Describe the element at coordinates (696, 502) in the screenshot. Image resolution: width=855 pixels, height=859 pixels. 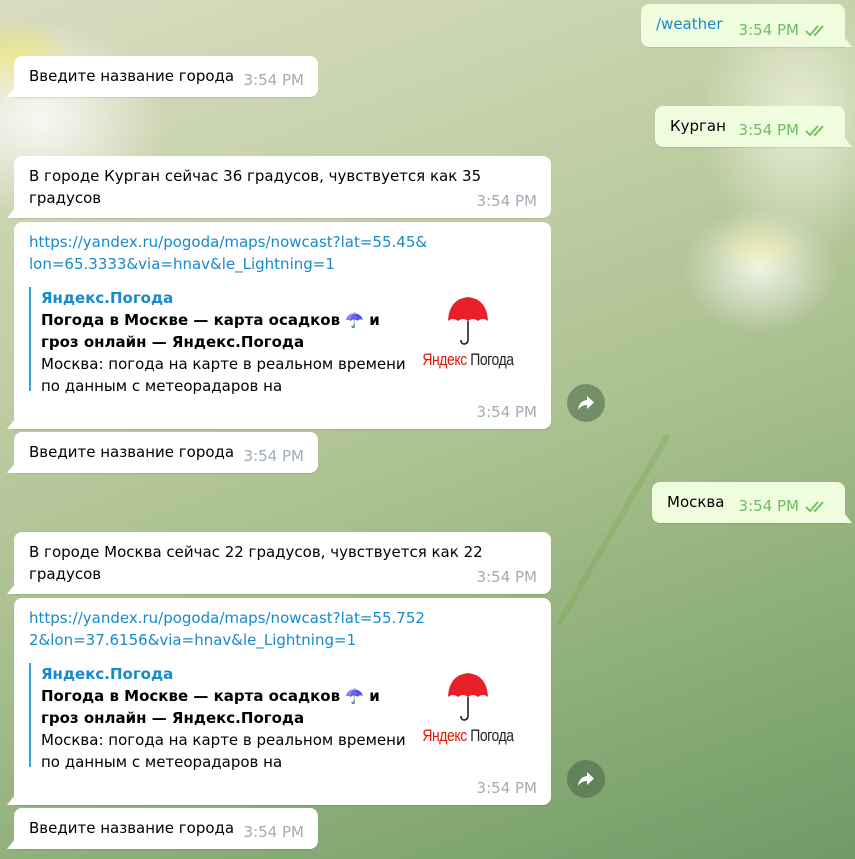
I see `message-text: Москва` at that location.